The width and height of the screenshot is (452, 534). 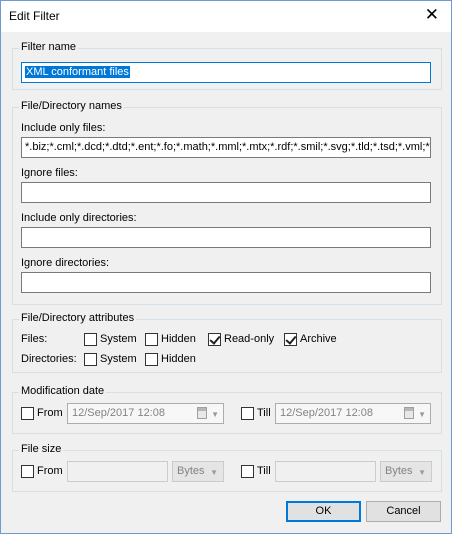 What do you see at coordinates (323, 511) in the screenshot?
I see `ok-button: OK` at bounding box center [323, 511].